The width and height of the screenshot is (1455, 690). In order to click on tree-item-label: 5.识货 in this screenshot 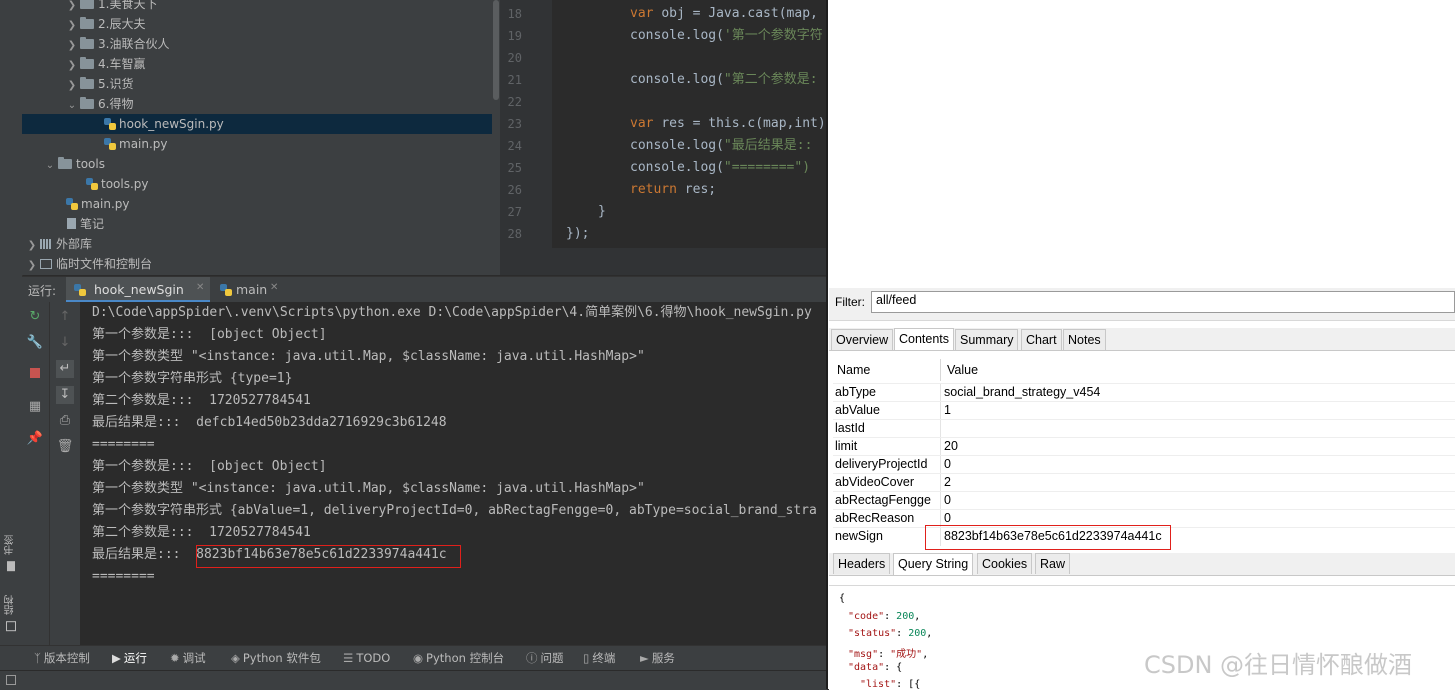, I will do `click(116, 84)`.